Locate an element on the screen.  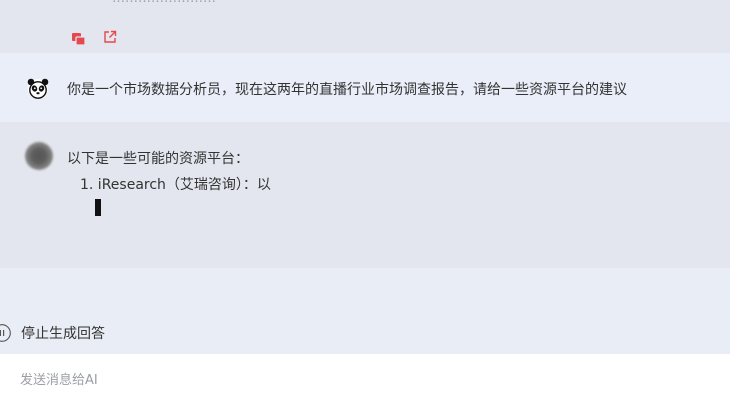
share-icon is located at coordinates (110, 36).